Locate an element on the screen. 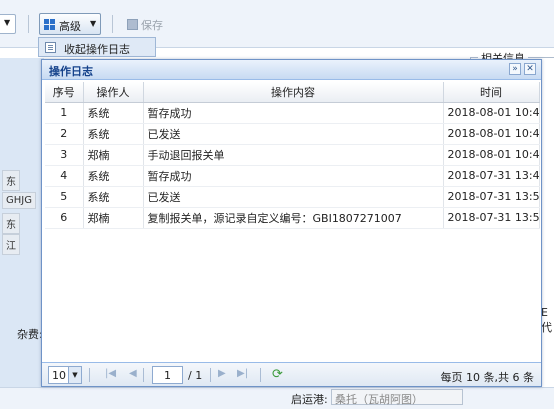 The height and width of the screenshot is (409, 554). column-header: 时间 is located at coordinates (491, 92).